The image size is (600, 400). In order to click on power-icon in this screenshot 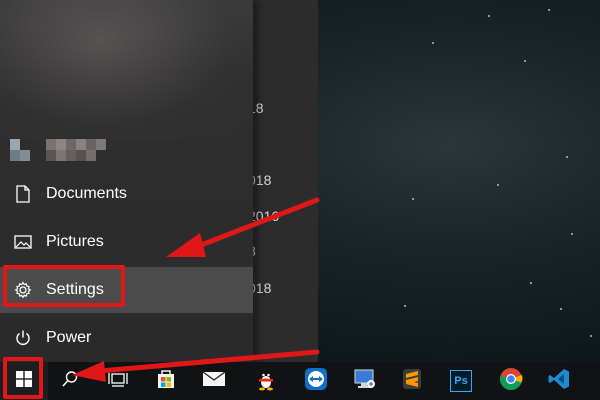, I will do `click(23, 338)`.